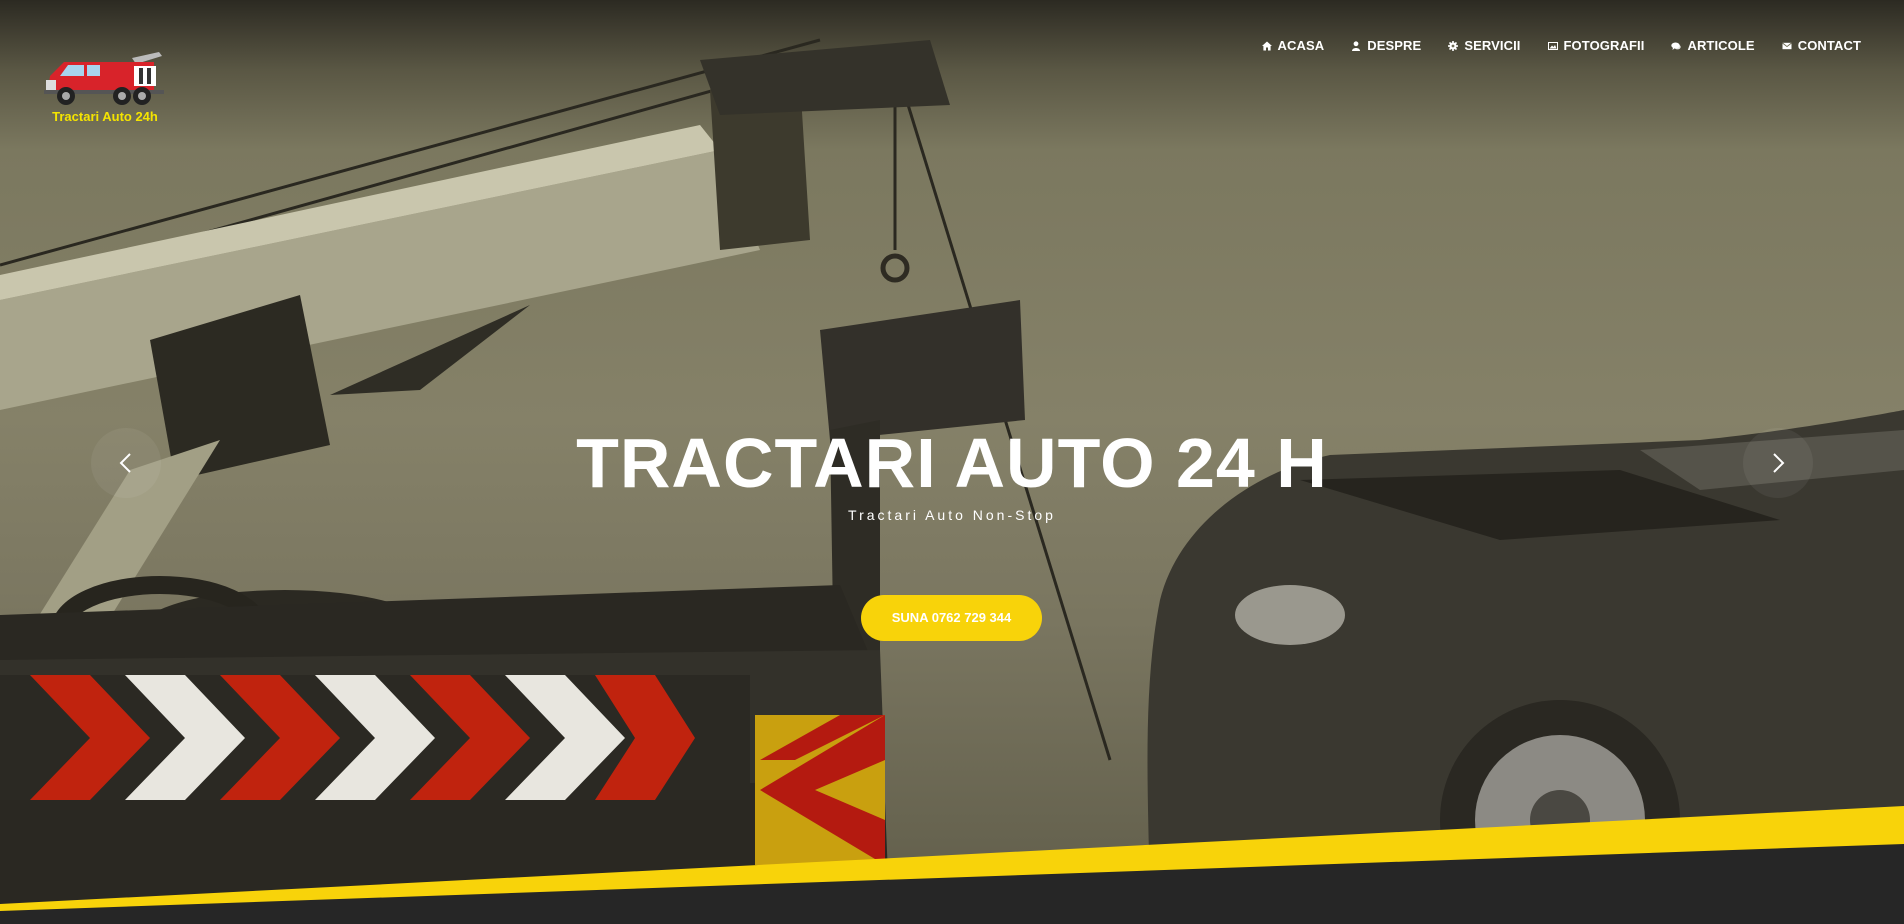 Image resolution: width=1904 pixels, height=924 pixels. I want to click on nav-item-servicii: SERVICII, so click(1484, 45).